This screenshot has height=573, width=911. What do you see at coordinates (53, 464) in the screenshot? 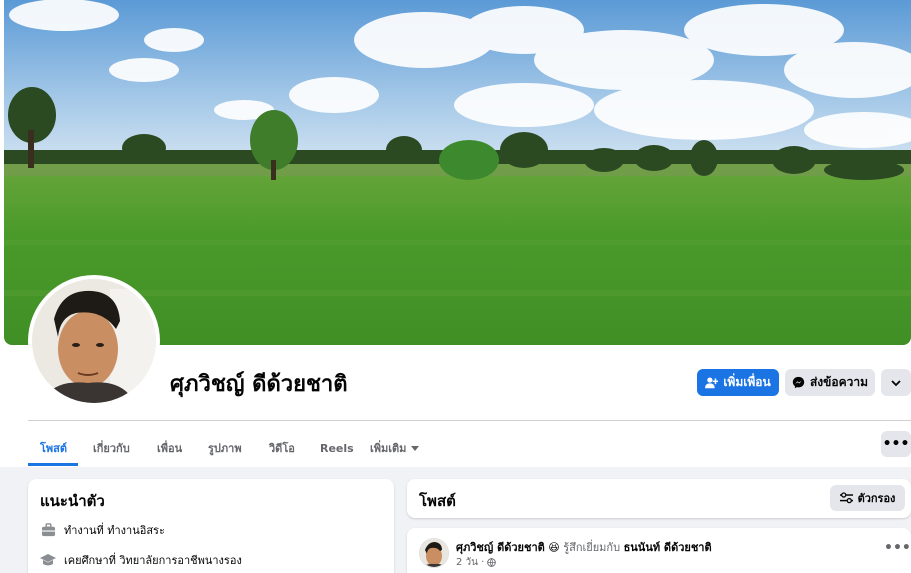
I see `active-tab-indicator` at bounding box center [53, 464].